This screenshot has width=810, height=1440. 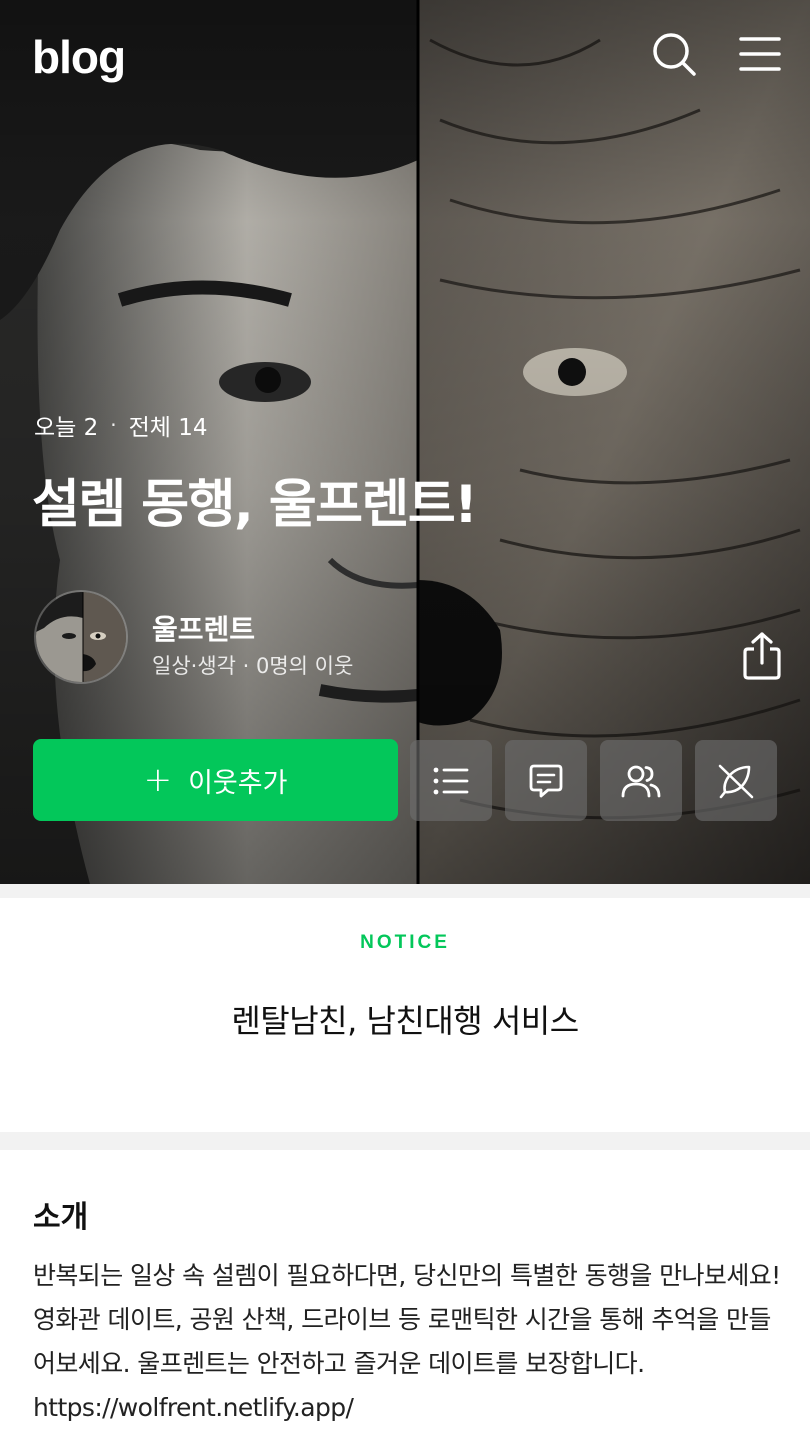 I want to click on guestbook-icon, so click(x=546, y=780).